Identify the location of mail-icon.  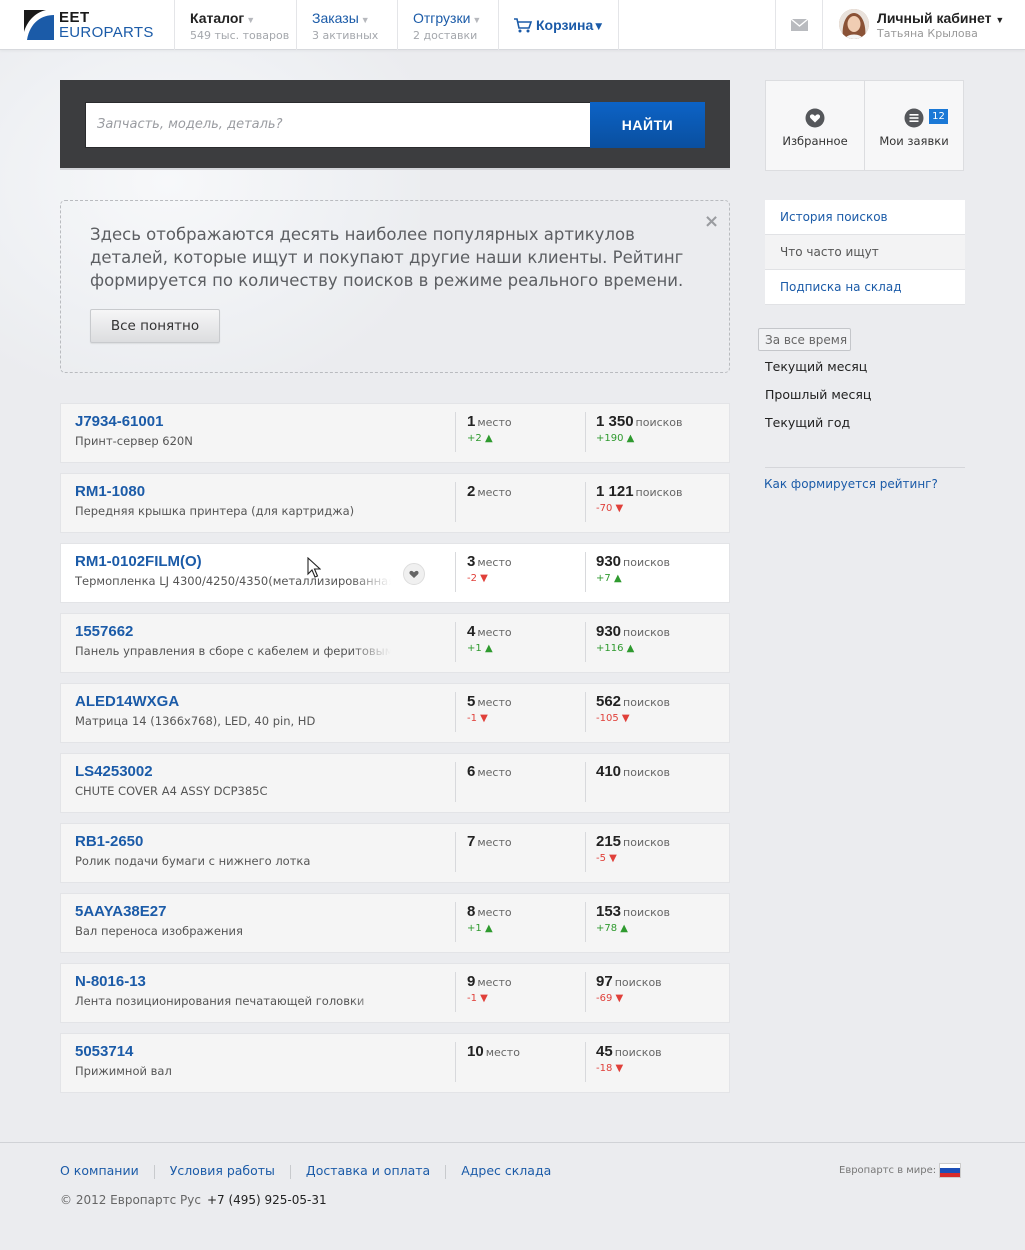
(799, 25).